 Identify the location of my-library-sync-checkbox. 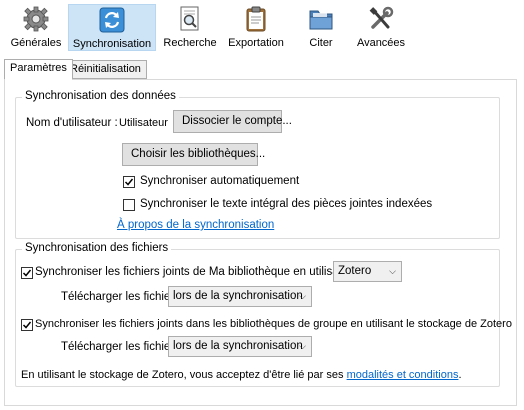
(27, 273).